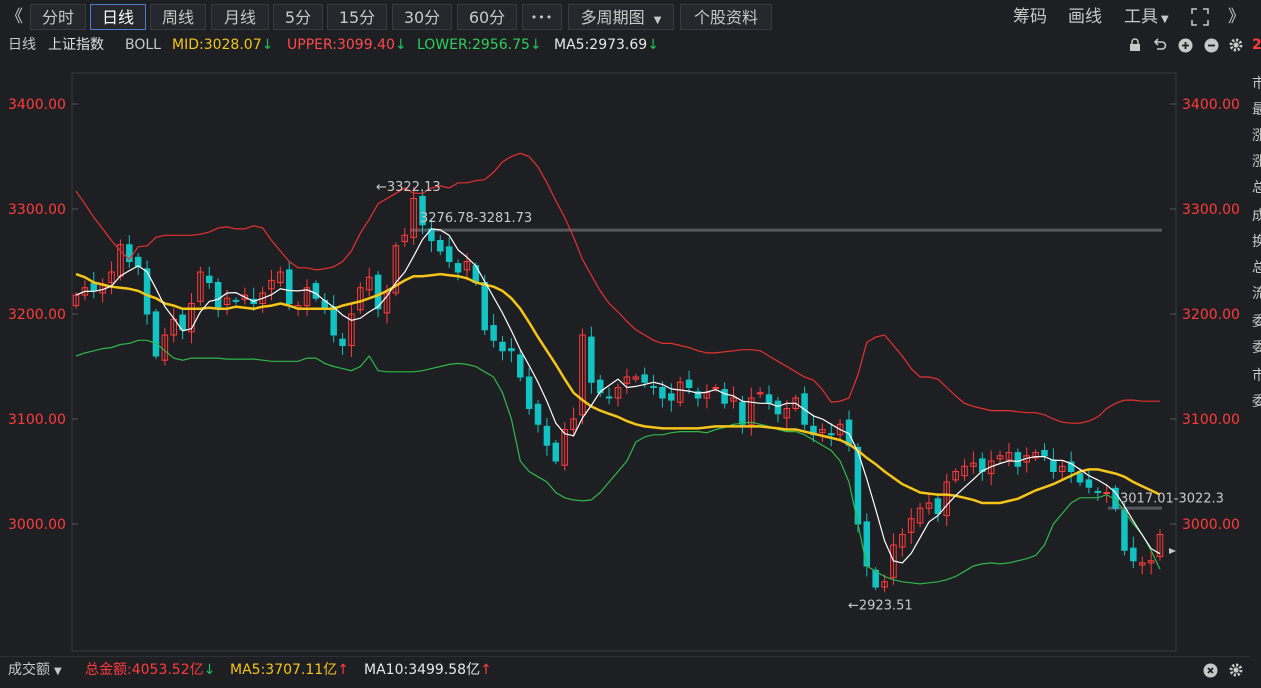  Describe the element at coordinates (542, 17) in the screenshot. I see `more-icon: •••` at that location.